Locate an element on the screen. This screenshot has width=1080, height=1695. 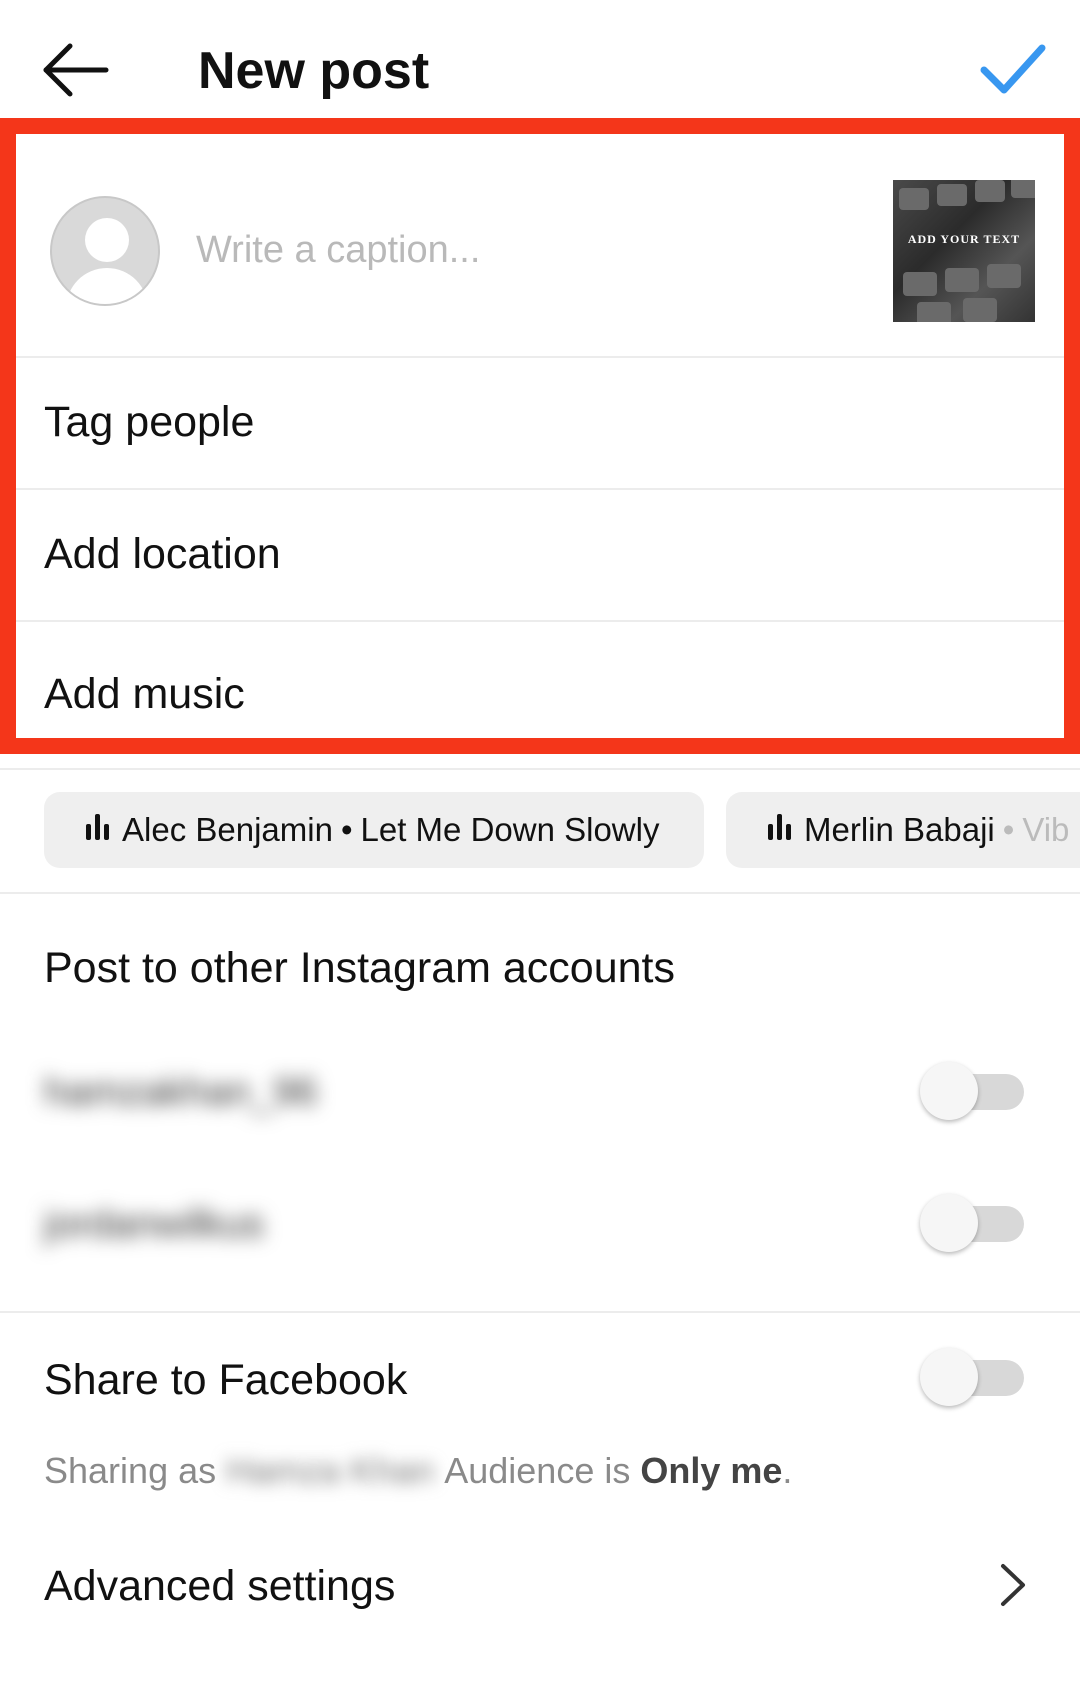
add-music-option: Add music is located at coordinates (144, 694).